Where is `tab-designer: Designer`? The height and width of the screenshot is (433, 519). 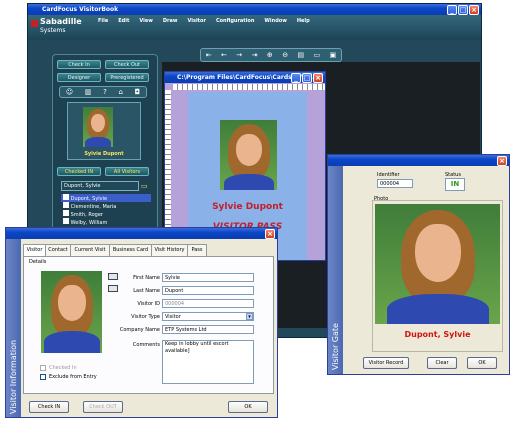
tab-designer: Designer is located at coordinates (79, 77).